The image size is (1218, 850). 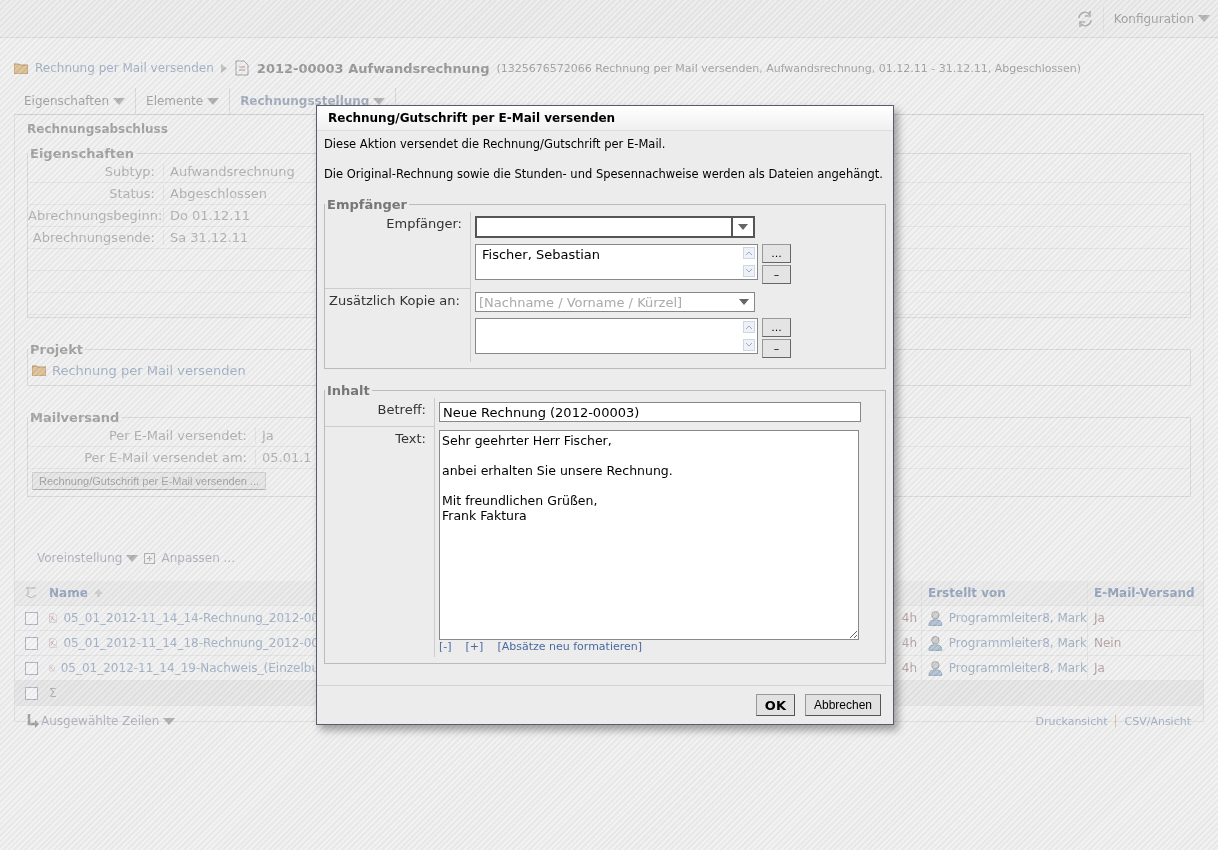 I want to click on configuration-menu: Konfiguration, so click(x=1160, y=18).